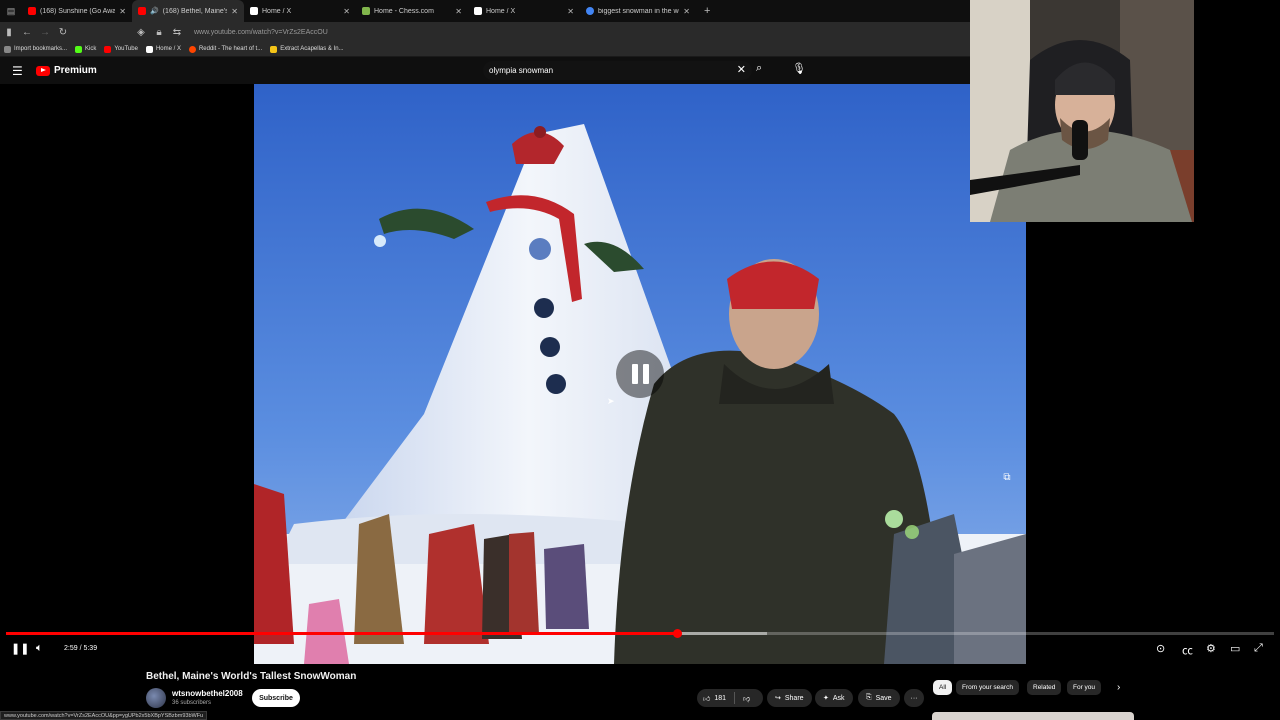  I want to click on channel-name: wtsnowbethel2008, so click(207, 693).